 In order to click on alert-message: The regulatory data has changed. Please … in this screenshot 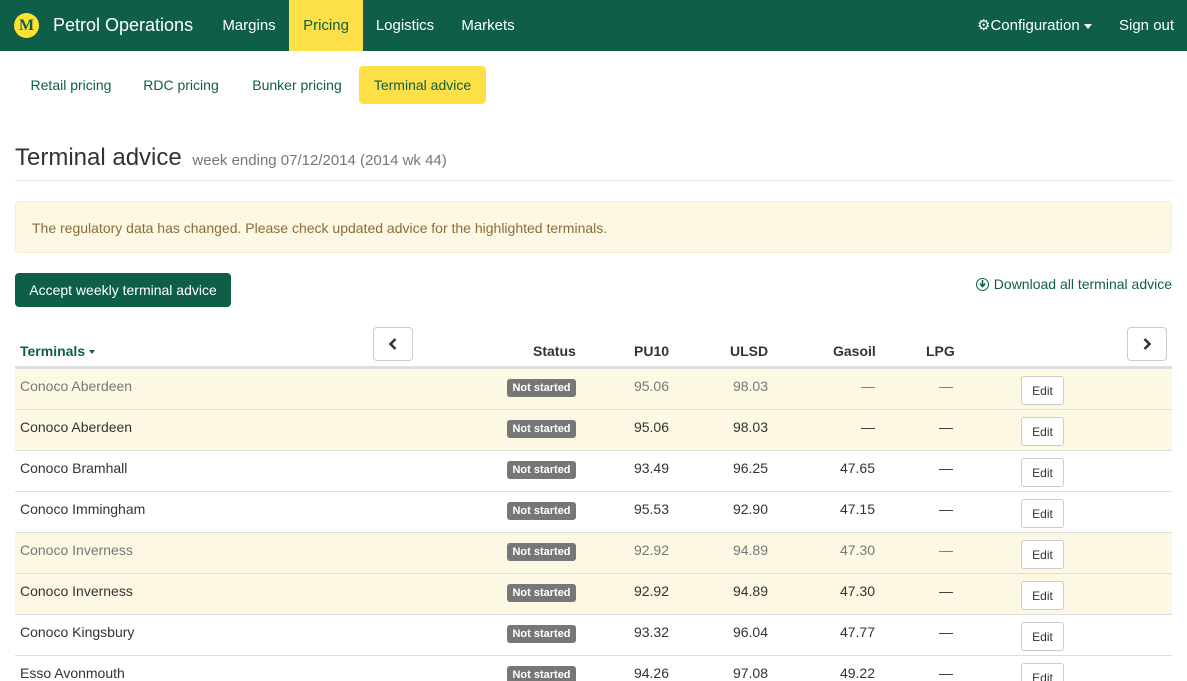, I will do `click(593, 227)`.